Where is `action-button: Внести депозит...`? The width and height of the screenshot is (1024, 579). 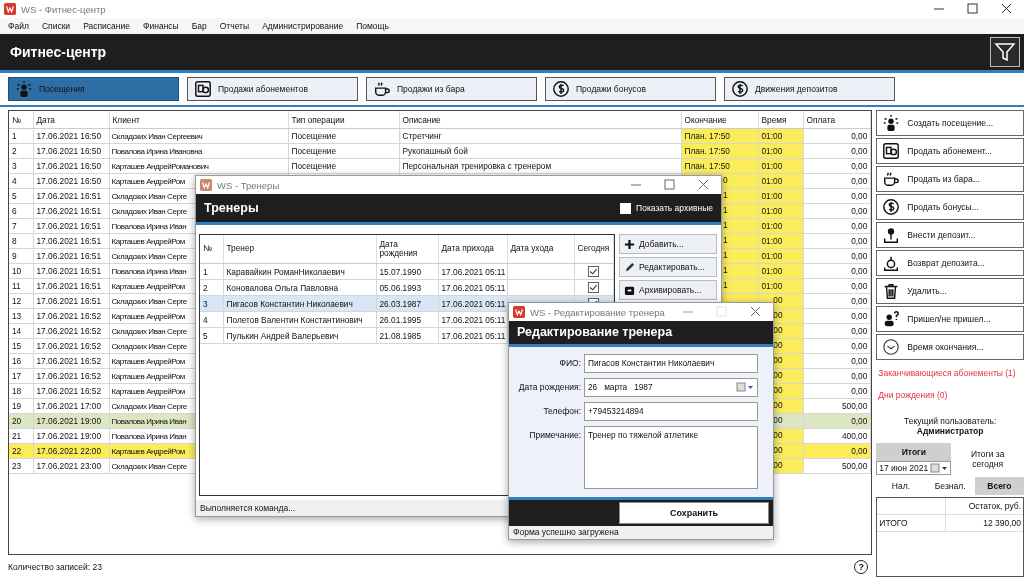
action-button: Внести депозит... is located at coordinates (950, 235).